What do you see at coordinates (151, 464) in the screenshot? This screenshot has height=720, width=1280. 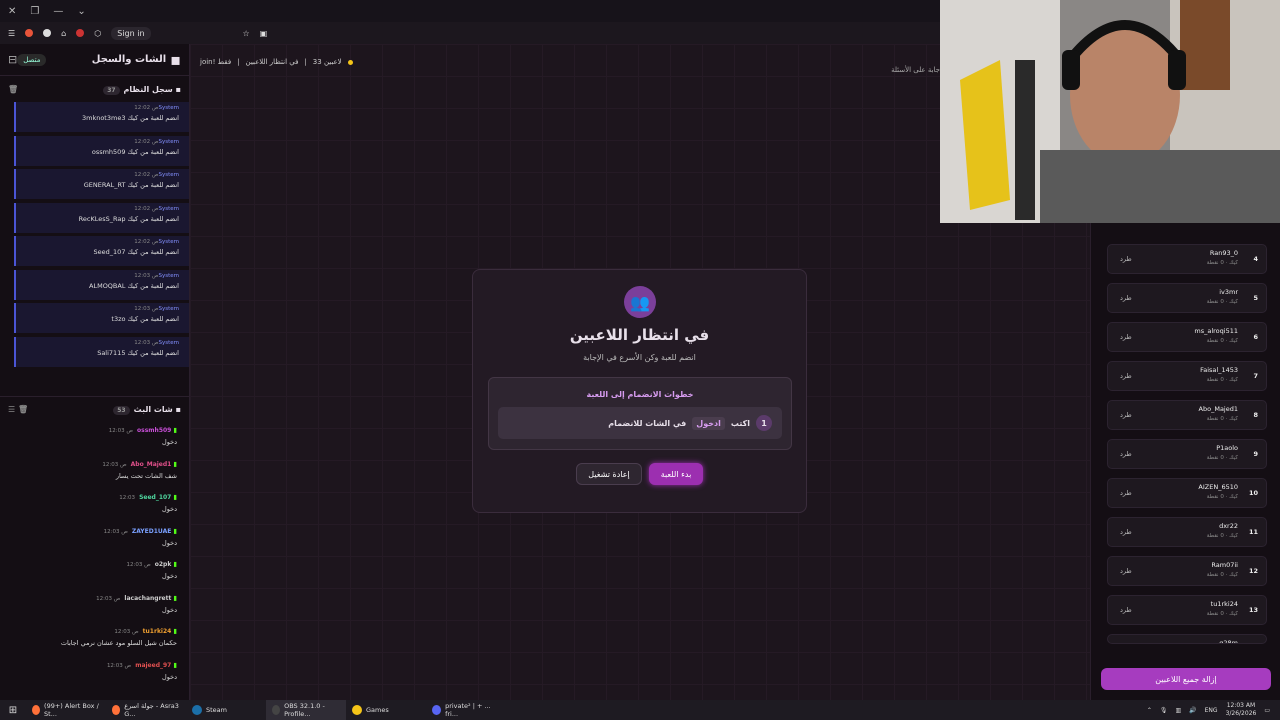 I see `message-user: Abo_Majed1` at bounding box center [151, 464].